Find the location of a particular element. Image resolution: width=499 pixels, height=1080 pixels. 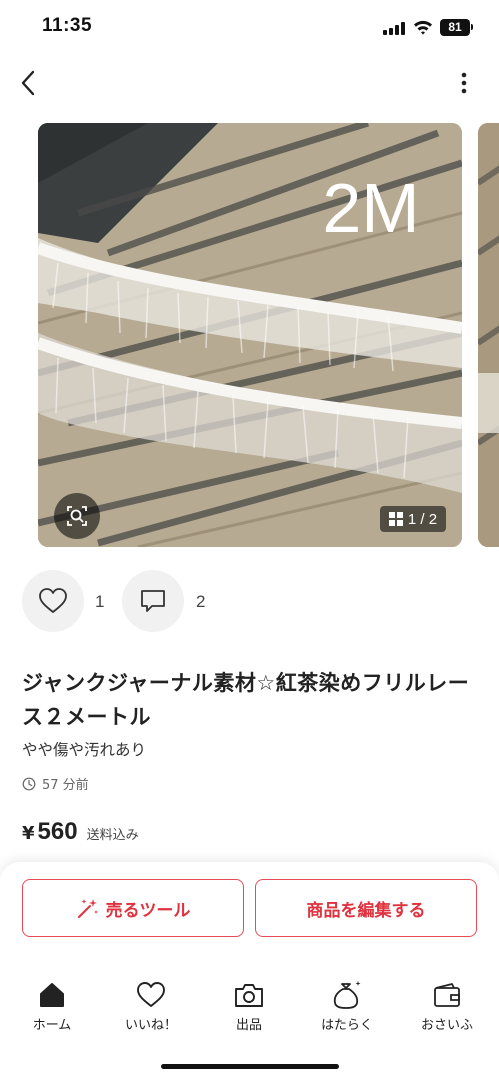

grid-icon is located at coordinates (395, 519).